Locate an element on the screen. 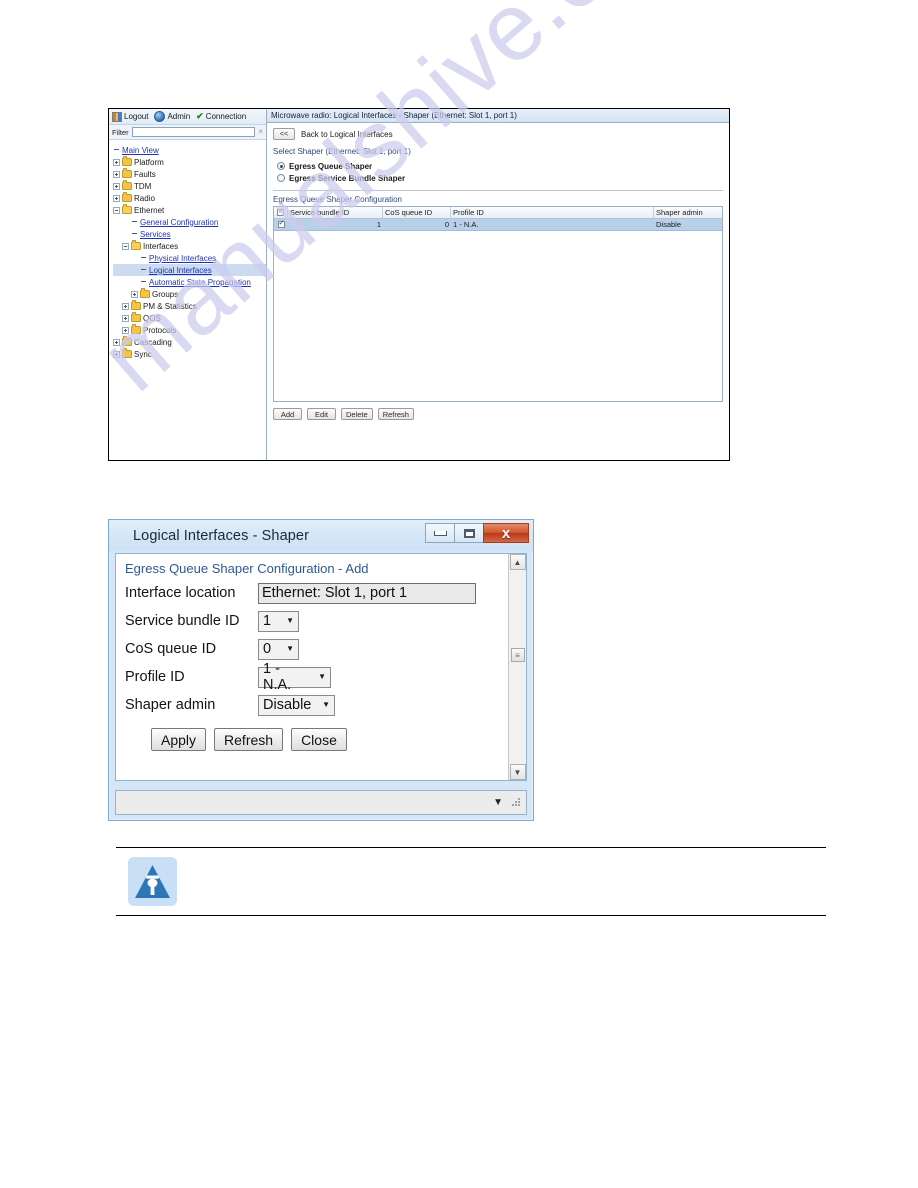 The height and width of the screenshot is (1188, 918). sidebar-item-general-configuration: General Configuration is located at coordinates (189, 222).